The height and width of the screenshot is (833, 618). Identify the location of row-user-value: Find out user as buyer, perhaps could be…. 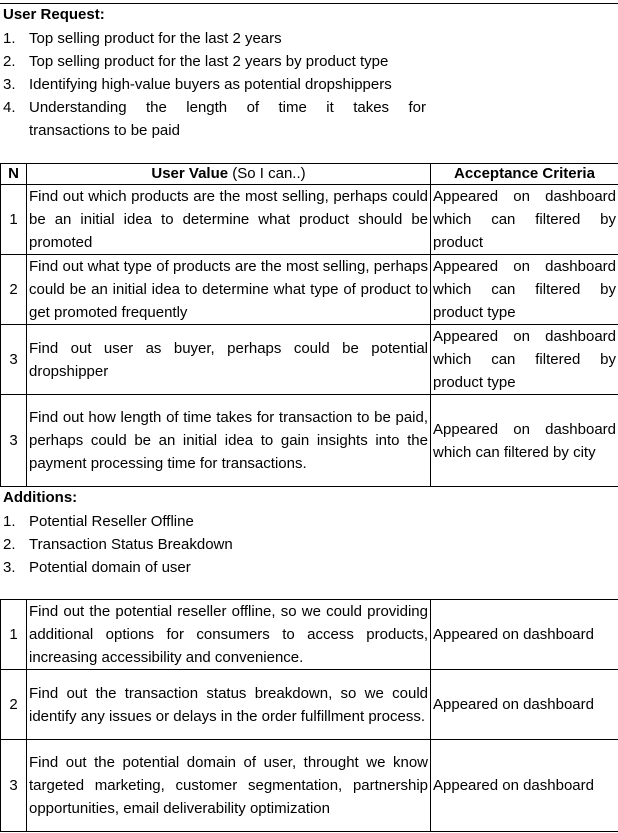
(228, 359).